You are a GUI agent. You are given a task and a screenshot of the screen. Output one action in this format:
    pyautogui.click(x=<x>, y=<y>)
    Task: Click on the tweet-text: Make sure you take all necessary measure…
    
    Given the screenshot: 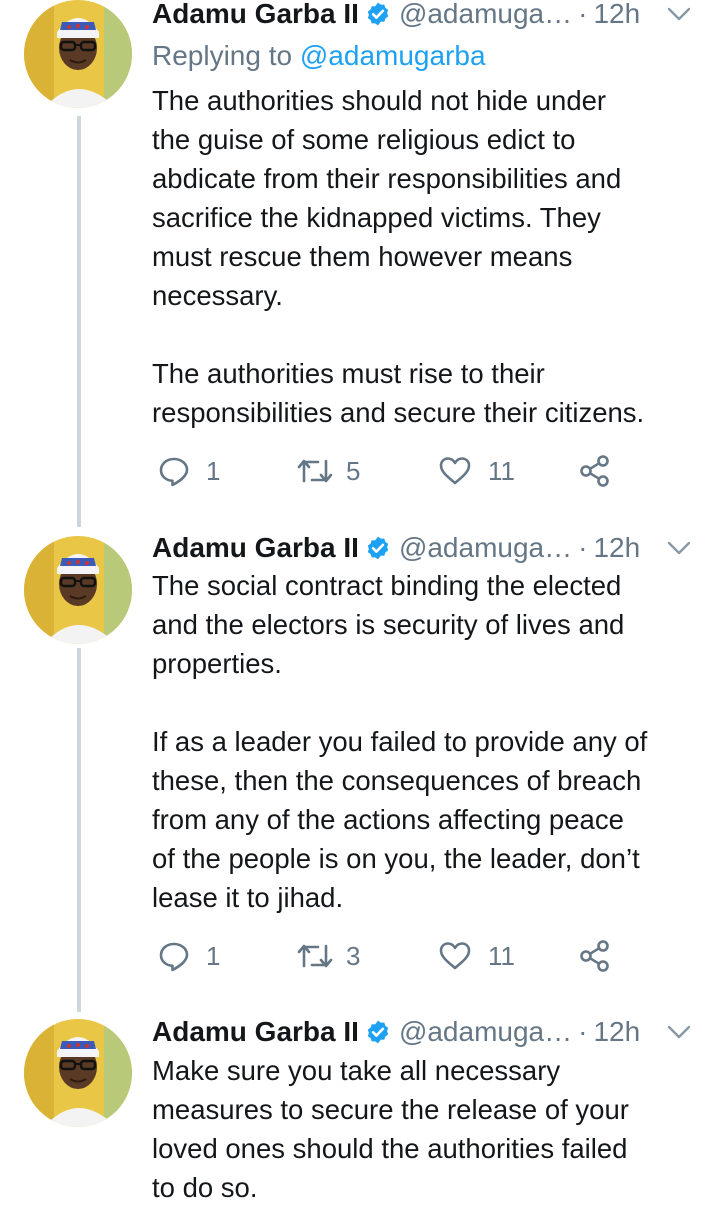 What is the action you would take?
    pyautogui.click(x=427, y=1129)
    